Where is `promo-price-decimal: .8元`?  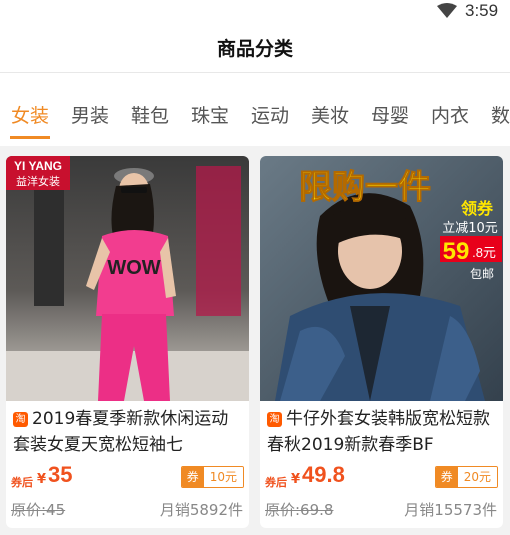 promo-price-decimal: .8元 is located at coordinates (484, 252).